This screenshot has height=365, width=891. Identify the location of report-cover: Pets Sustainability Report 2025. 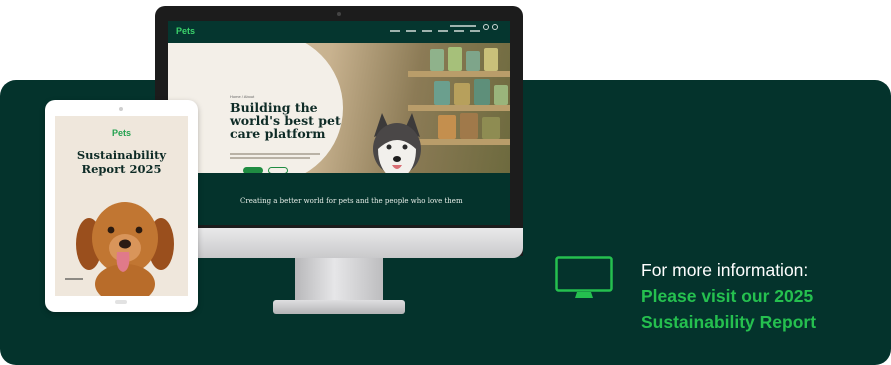
(121, 206).